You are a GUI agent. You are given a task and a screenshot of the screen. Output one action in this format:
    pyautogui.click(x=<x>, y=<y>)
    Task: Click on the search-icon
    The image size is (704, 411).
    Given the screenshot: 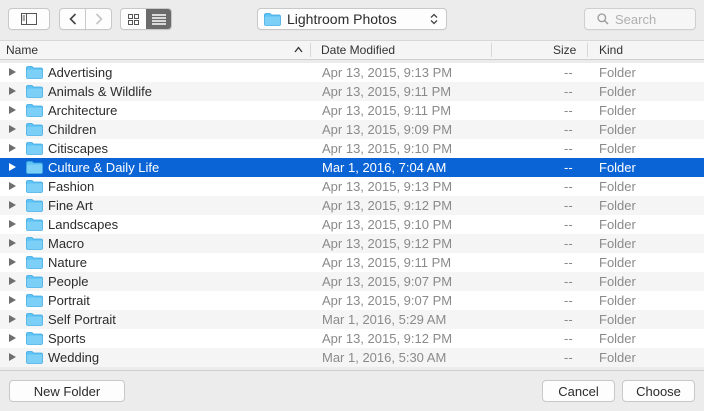 What is the action you would take?
    pyautogui.click(x=603, y=19)
    